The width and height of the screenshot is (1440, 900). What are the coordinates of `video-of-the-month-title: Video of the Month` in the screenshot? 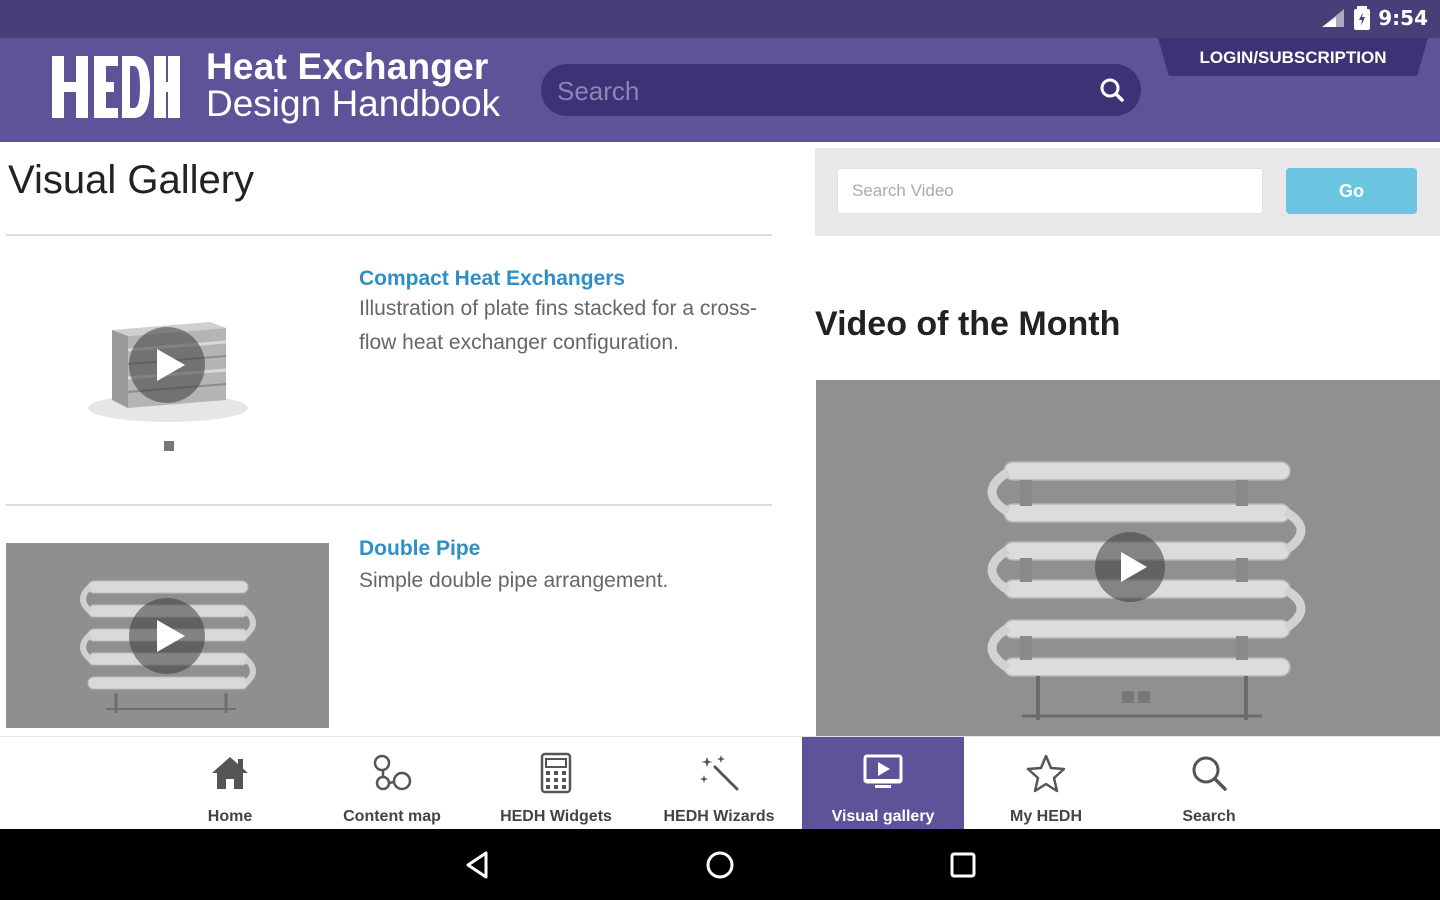 It's located at (968, 324).